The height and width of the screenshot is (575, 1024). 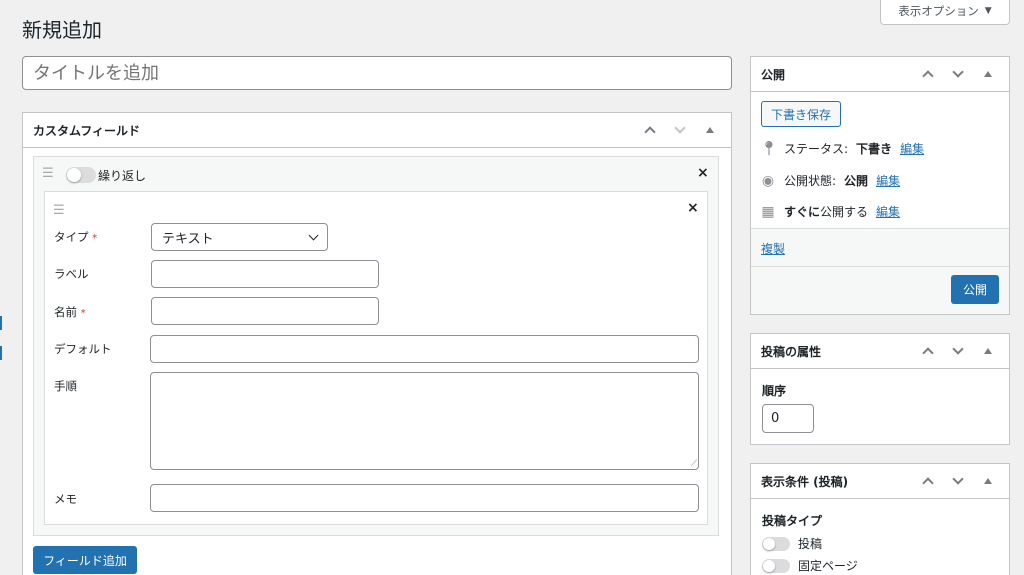 I want to click on type-label: タイプ *, so click(x=75, y=237).